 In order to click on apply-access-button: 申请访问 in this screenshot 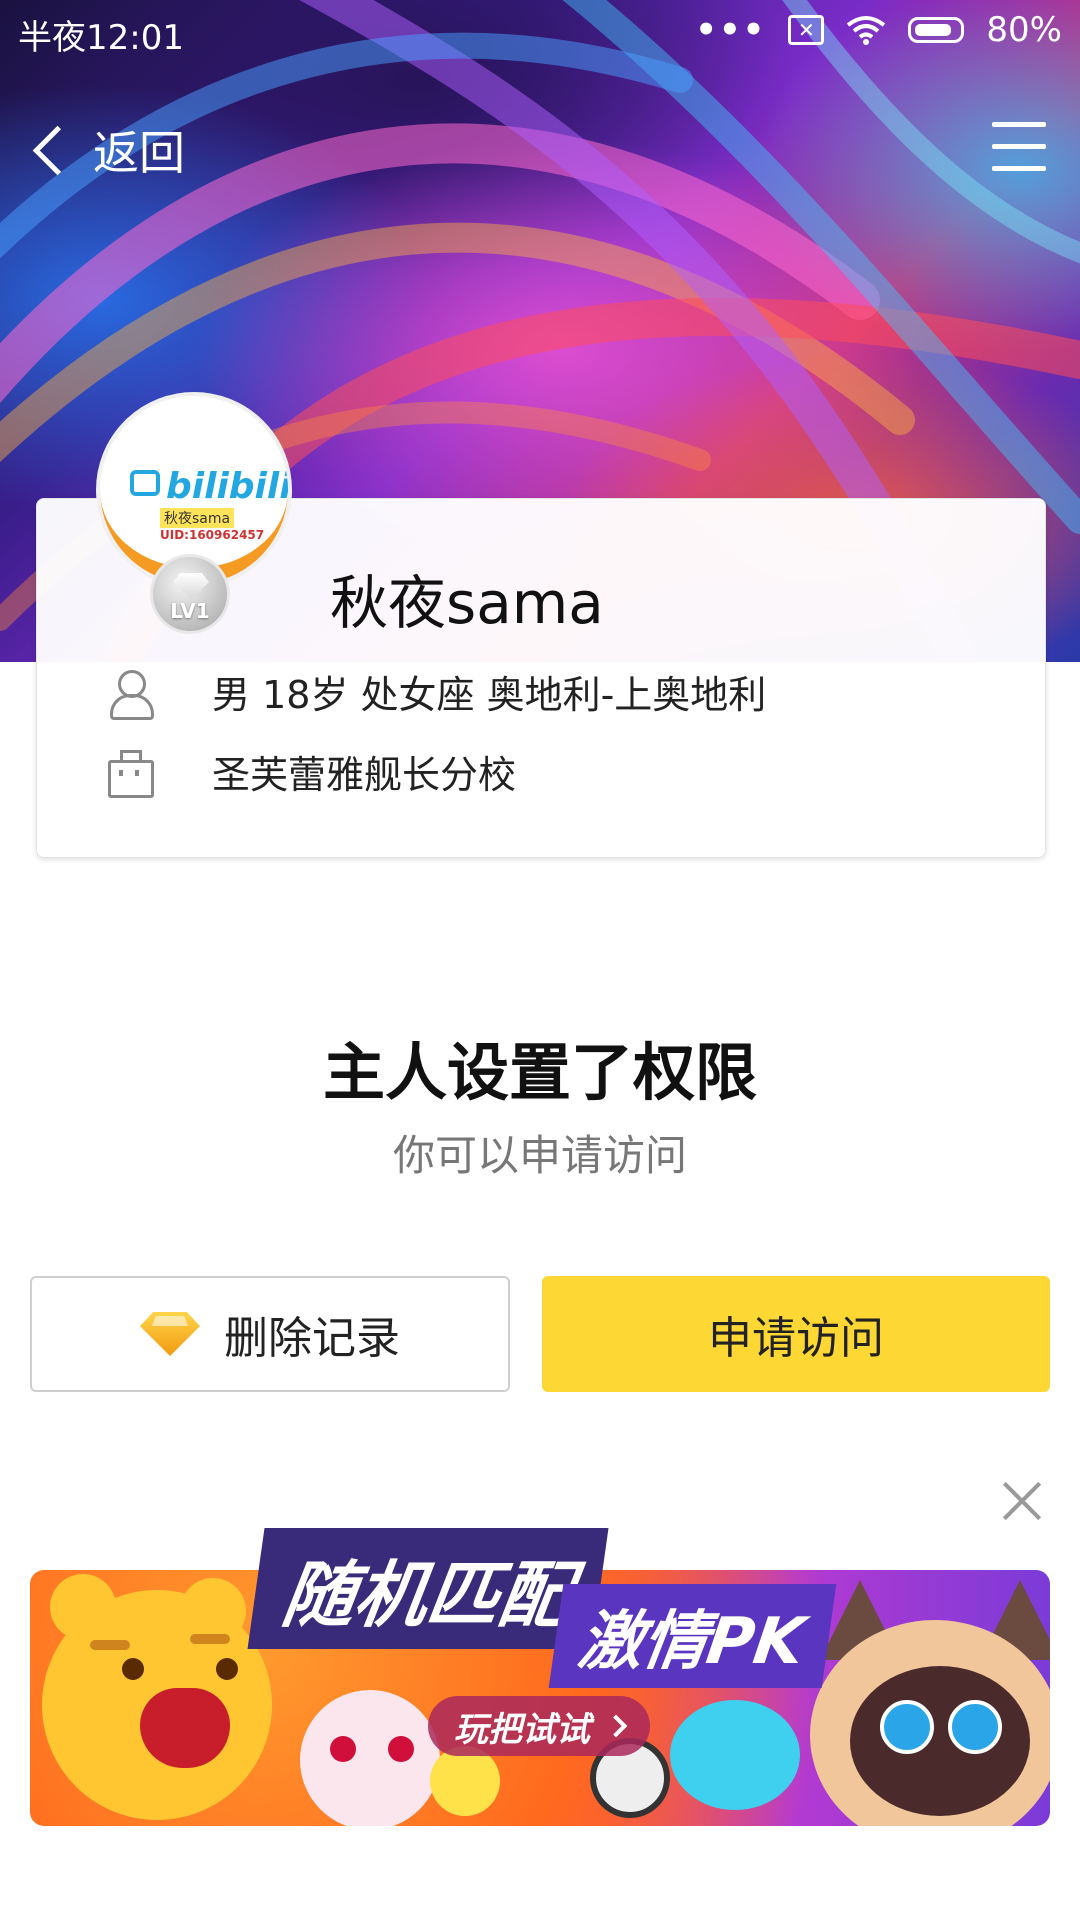, I will do `click(796, 1334)`.